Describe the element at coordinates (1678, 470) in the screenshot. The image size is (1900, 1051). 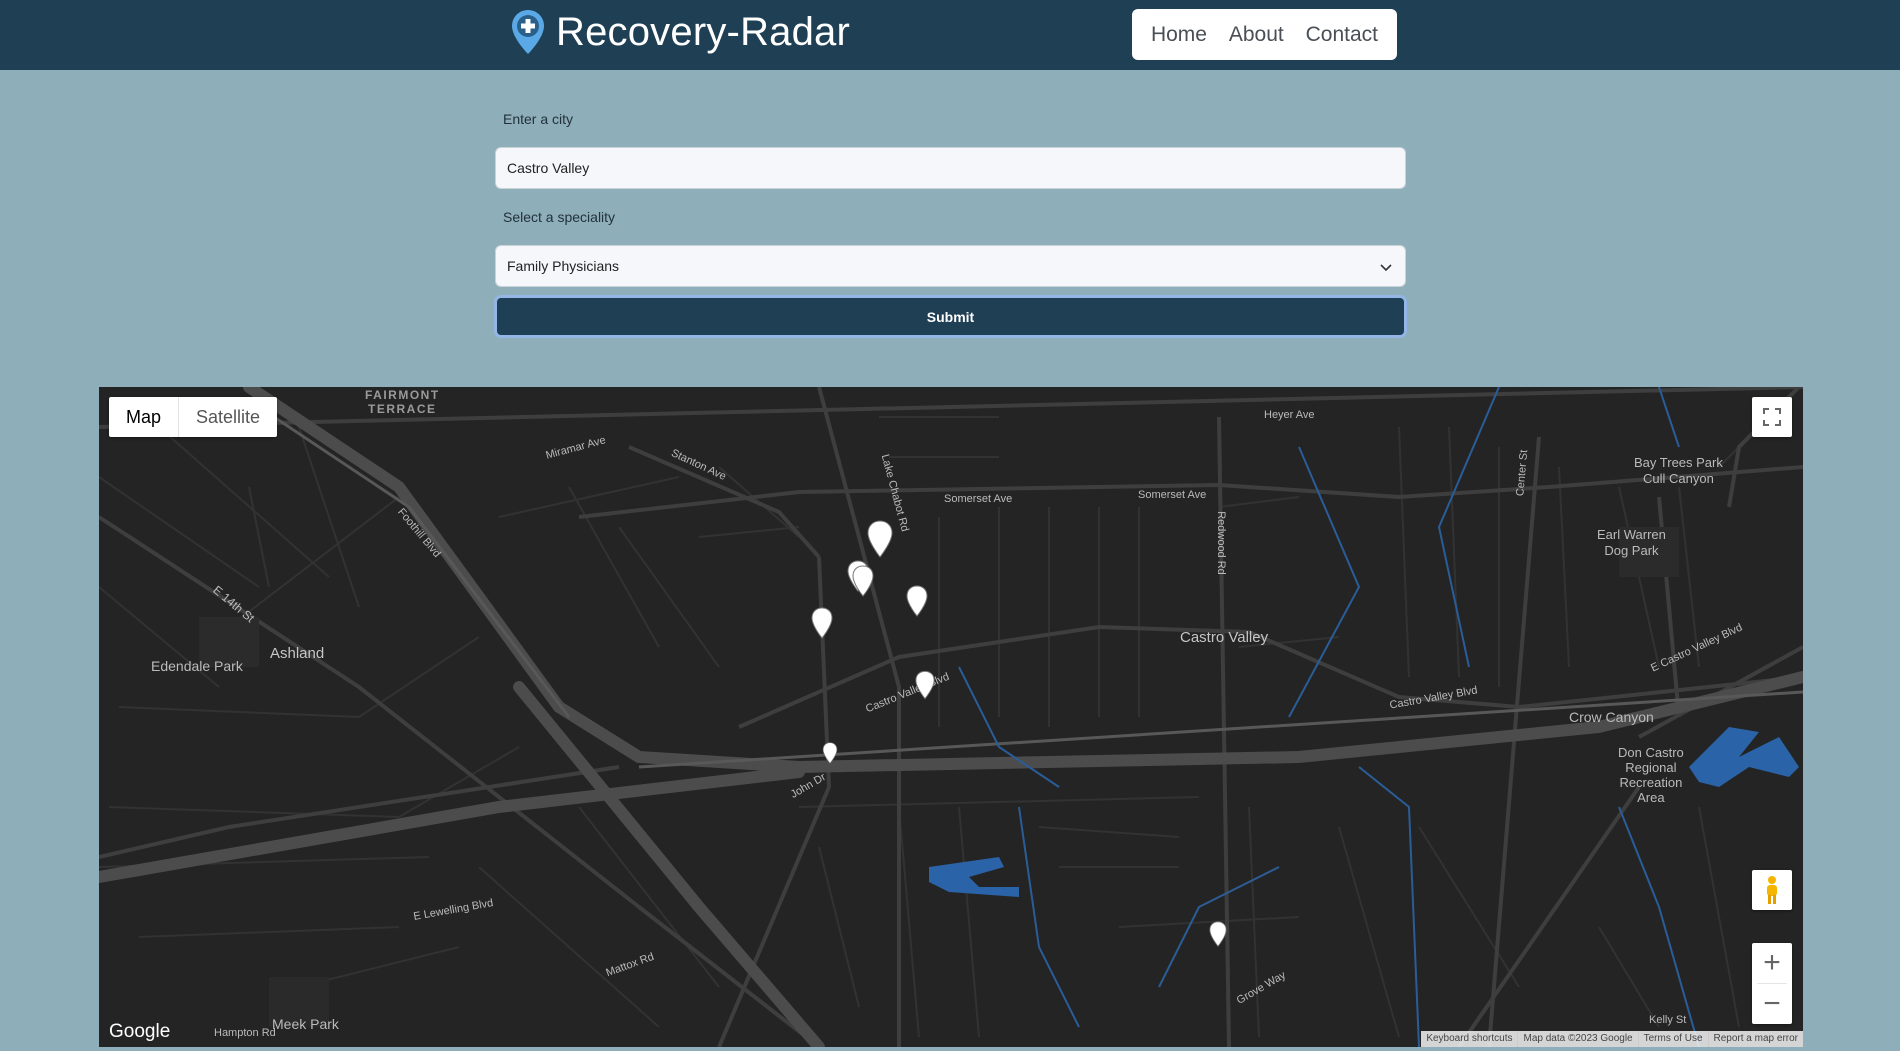
I see `place-label-bay-trees: Bay Trees Park Cull Canyon` at that location.